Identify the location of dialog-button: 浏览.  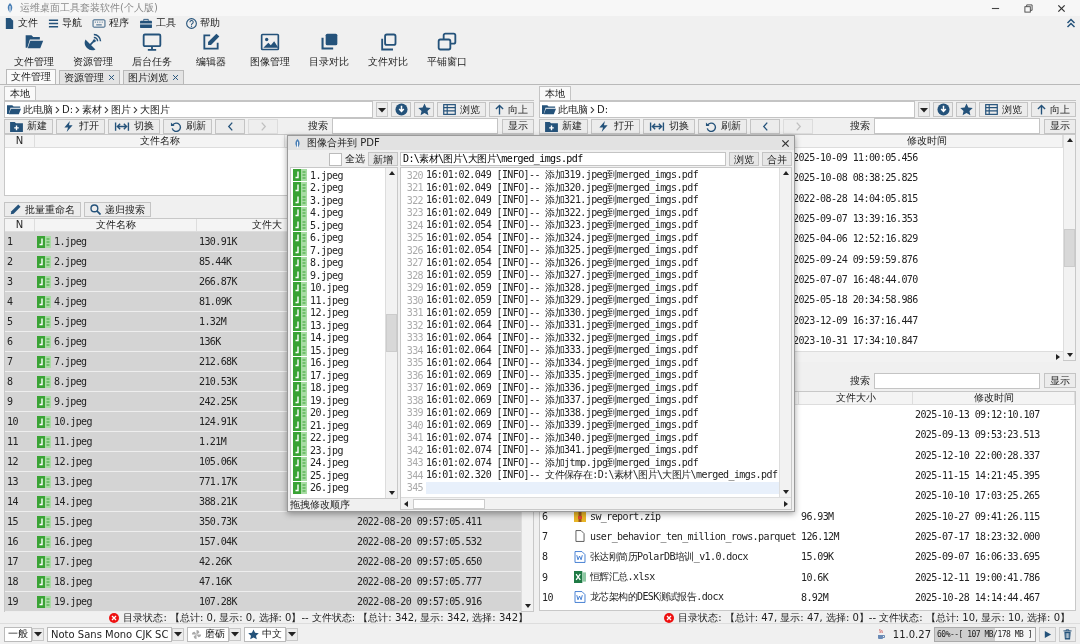
(744, 159).